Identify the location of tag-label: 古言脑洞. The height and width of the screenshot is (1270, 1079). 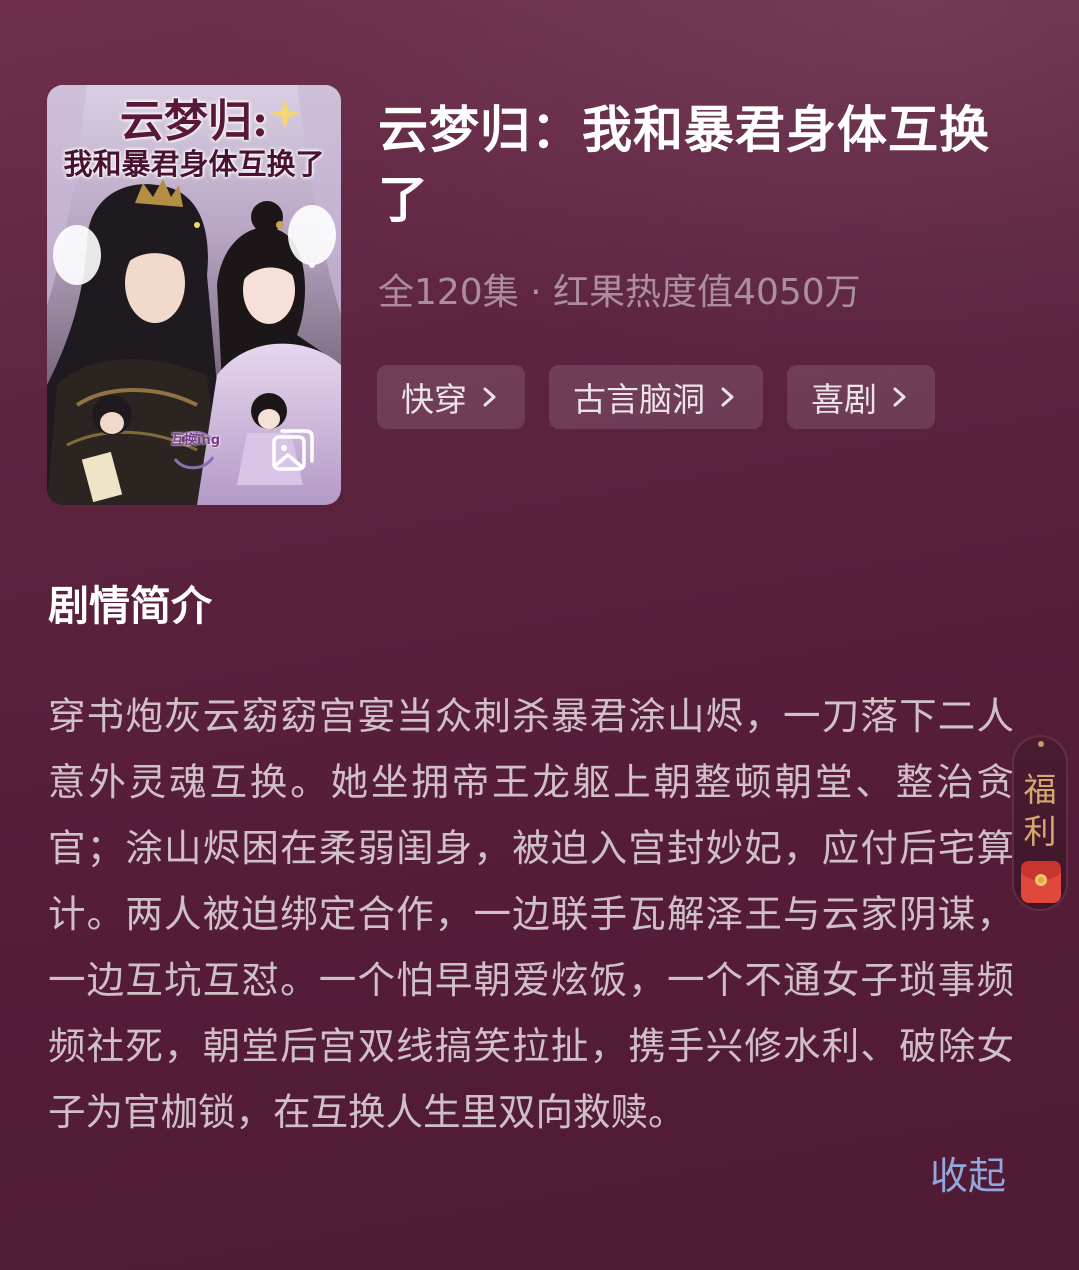
(639, 399).